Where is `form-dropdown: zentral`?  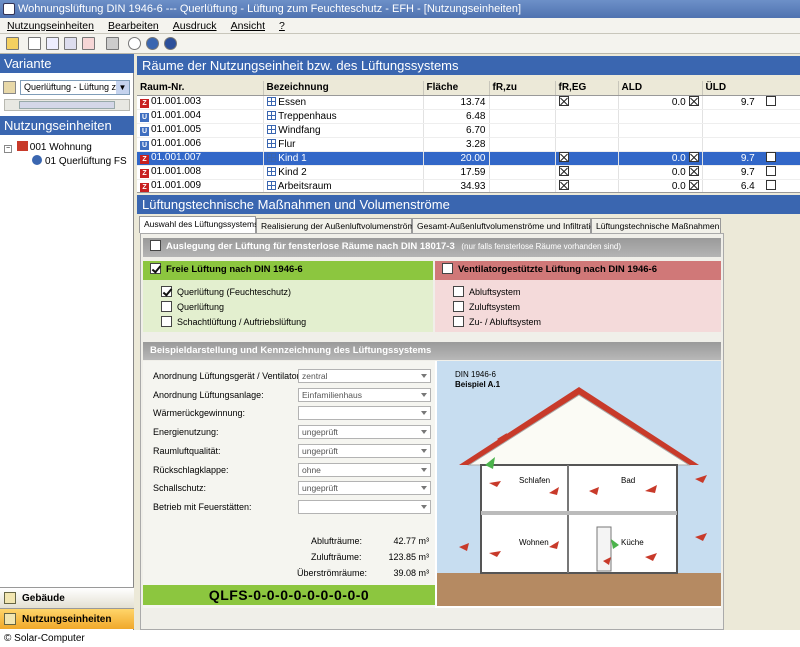
form-dropdown: zentral is located at coordinates (364, 376).